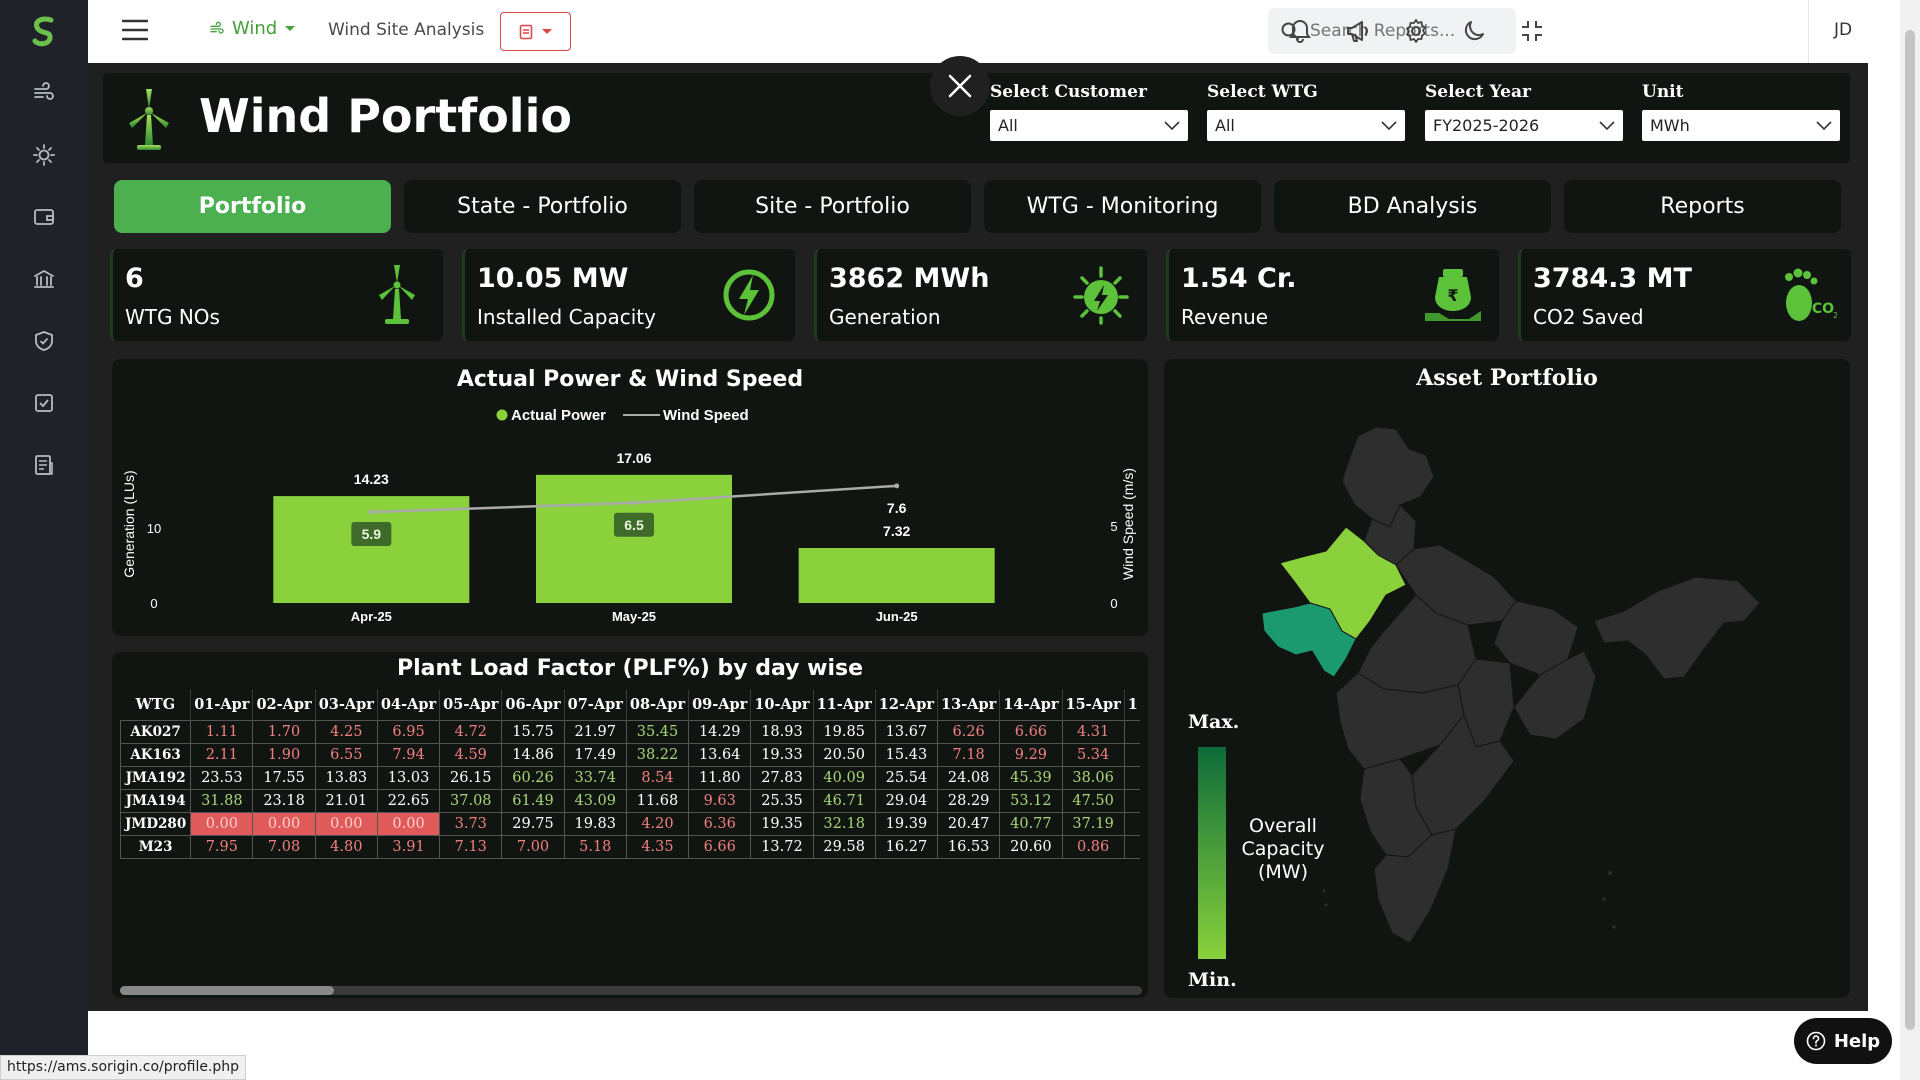 Image resolution: width=1920 pixels, height=1080 pixels. Describe the element at coordinates (720, 823) in the screenshot. I see `plf-cell: 6.36` at that location.